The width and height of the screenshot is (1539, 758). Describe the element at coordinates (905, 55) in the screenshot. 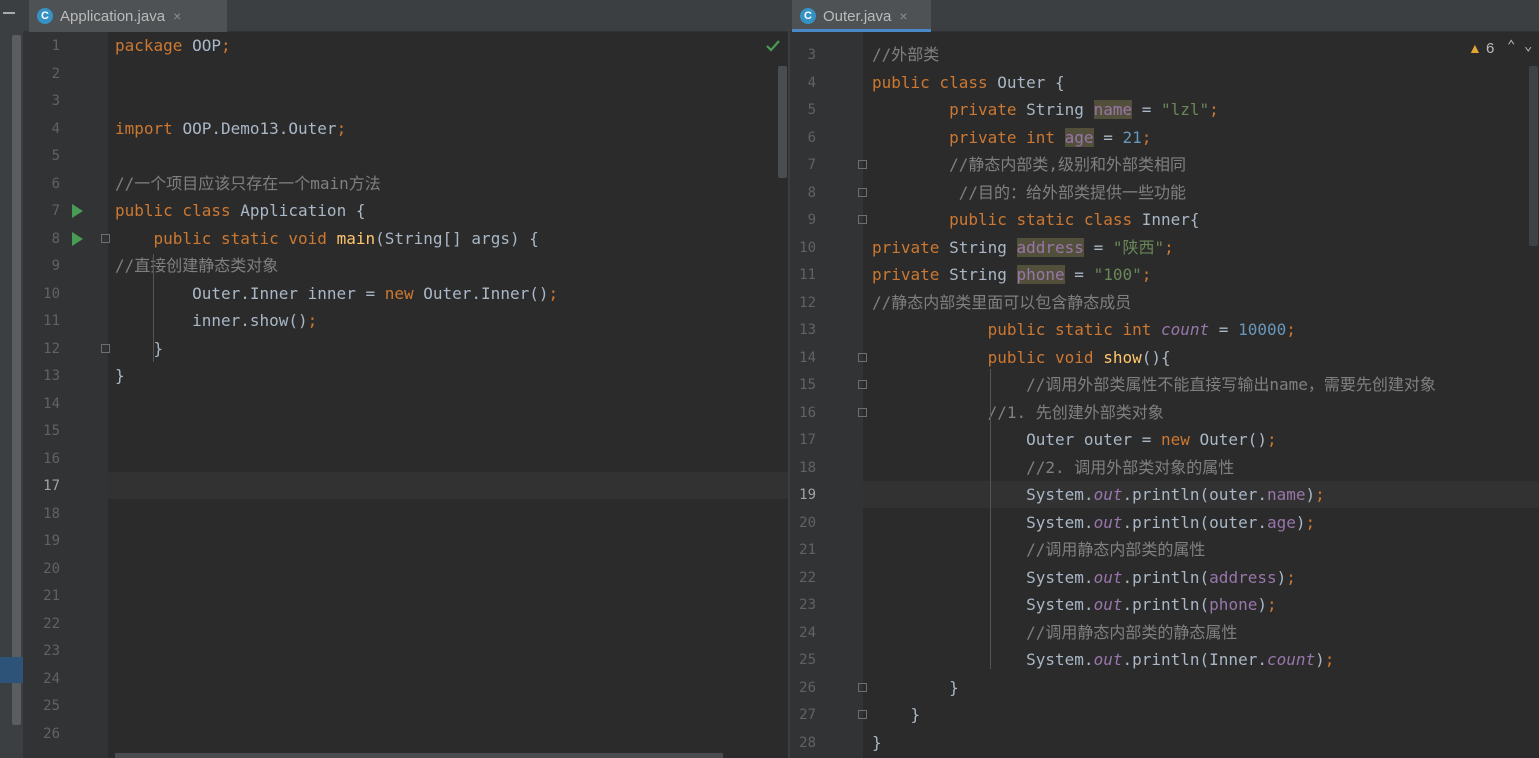

I see `code-line: //外部类` at that location.